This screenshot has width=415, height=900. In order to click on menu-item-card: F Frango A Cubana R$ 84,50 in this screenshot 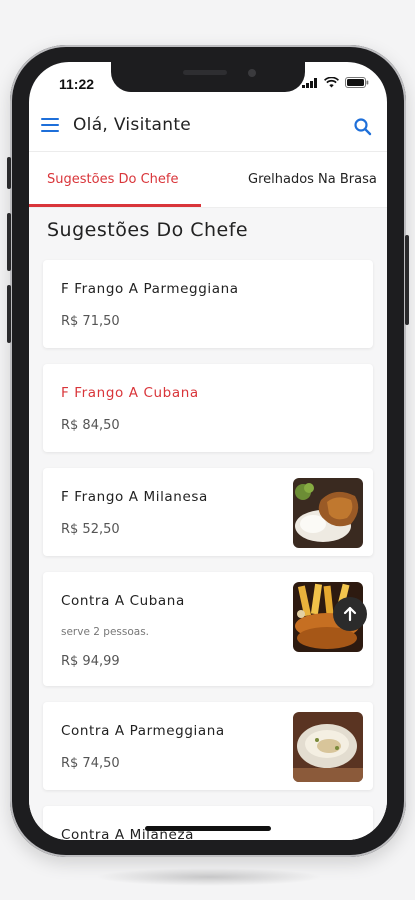, I will do `click(208, 408)`.